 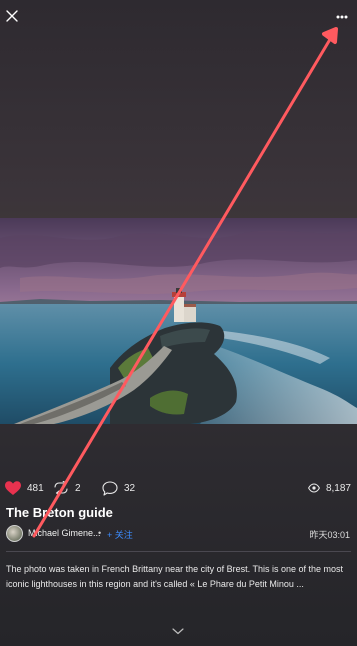 I want to click on more-options-button, so click(x=342, y=17).